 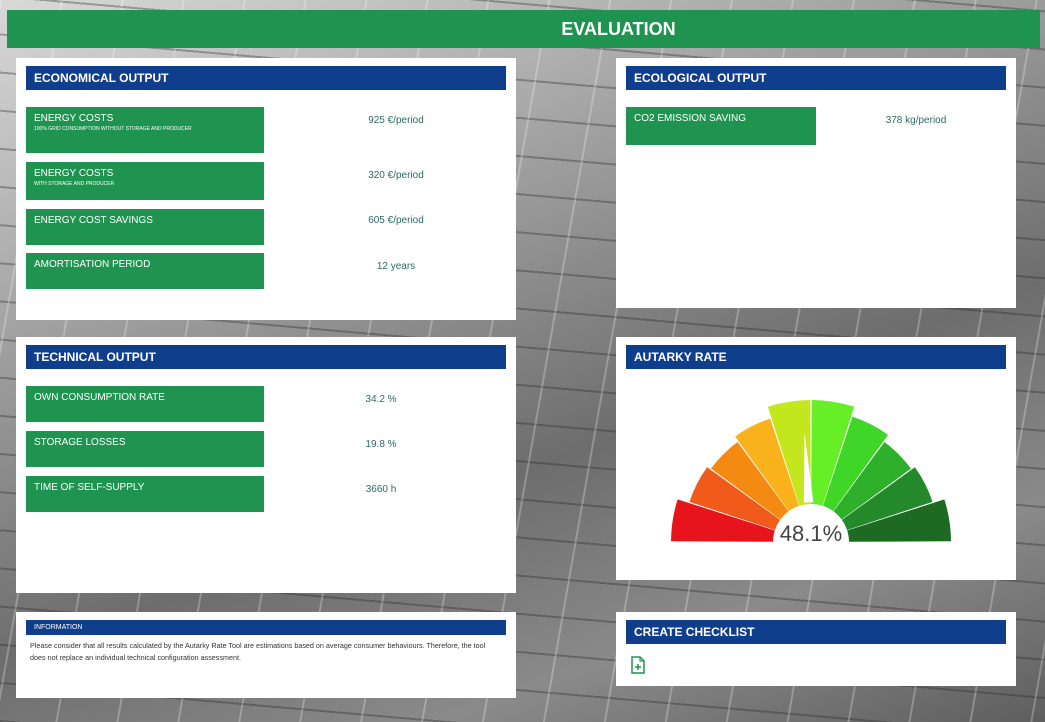 What do you see at coordinates (816, 632) in the screenshot?
I see `create-checklist-title: CREATE CHECKLIST` at bounding box center [816, 632].